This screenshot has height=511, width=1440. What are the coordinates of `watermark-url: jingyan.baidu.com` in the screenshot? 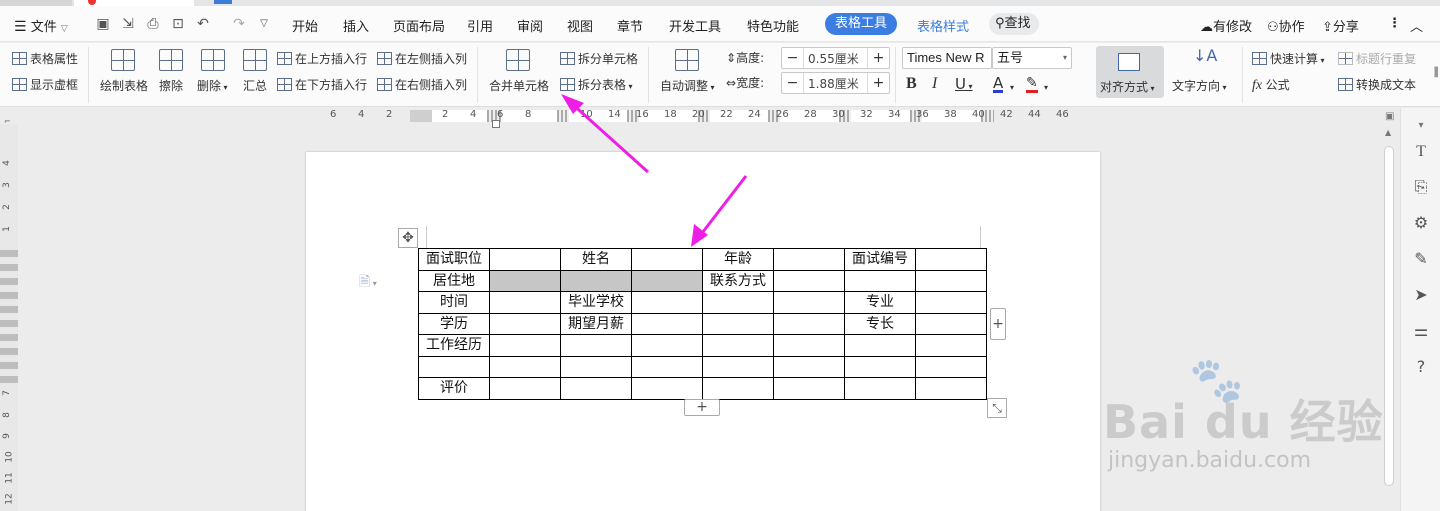 It's located at (1210, 460).